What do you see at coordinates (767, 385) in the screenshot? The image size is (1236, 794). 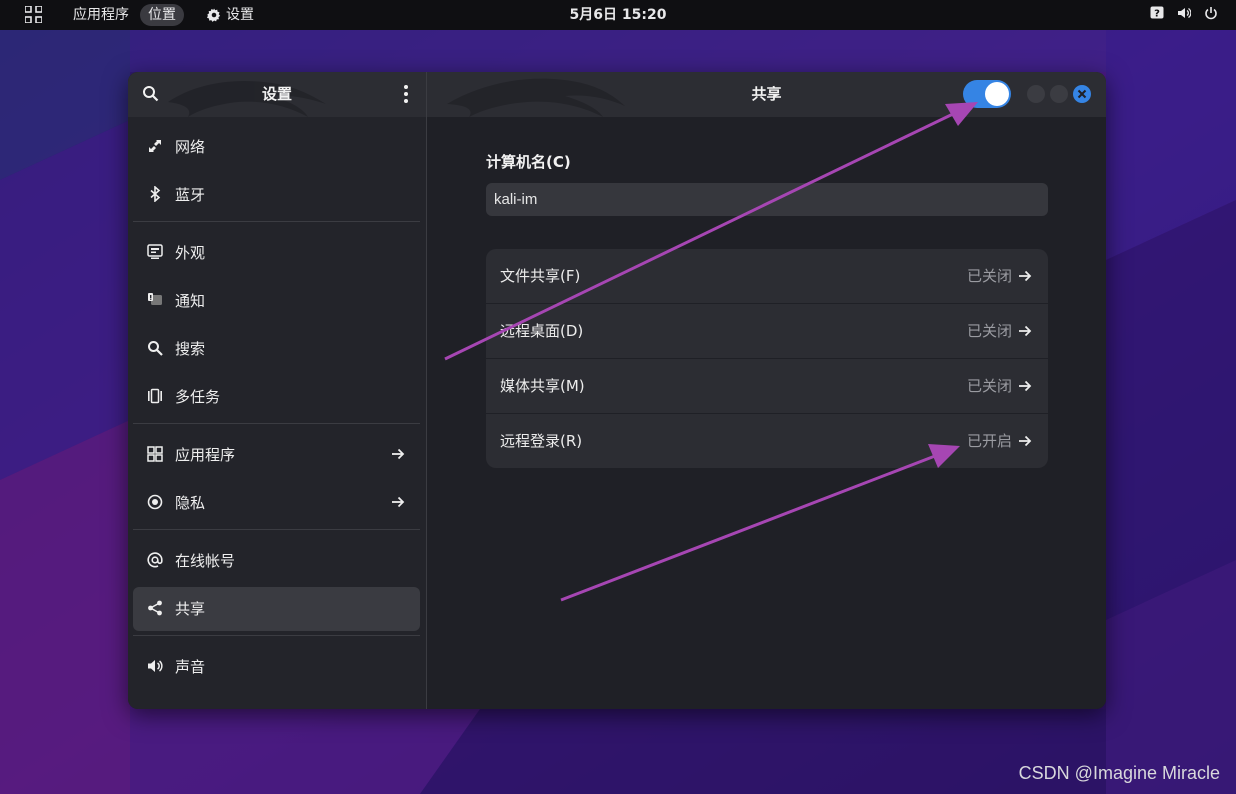 I see `media-sharing-row: 媒体共享(M) 已关闭` at bounding box center [767, 385].